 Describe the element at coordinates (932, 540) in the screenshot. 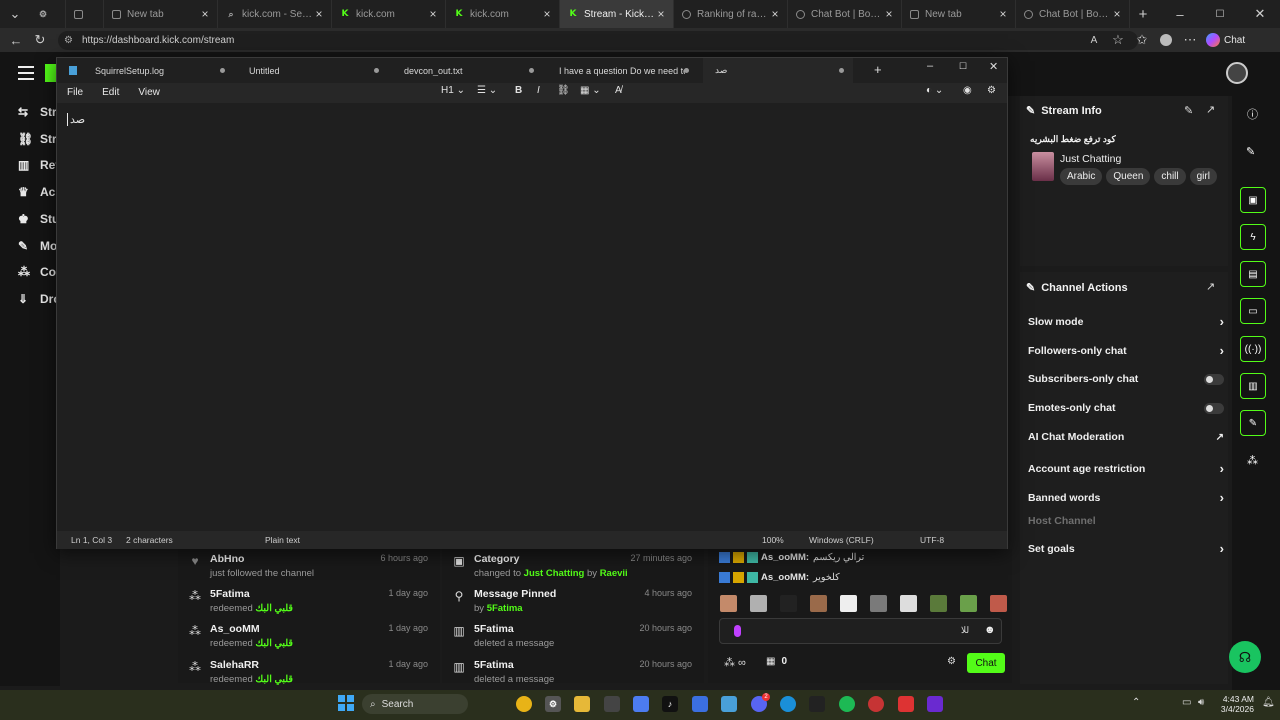

I see `encoding: UTF-8` at that location.